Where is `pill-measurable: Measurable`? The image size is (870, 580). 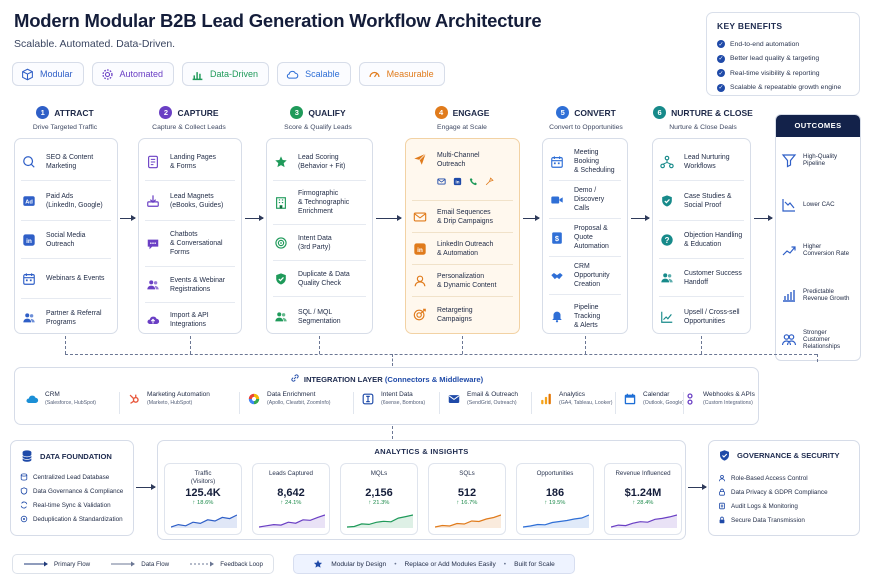
pill-measurable: Measurable is located at coordinates (401, 74).